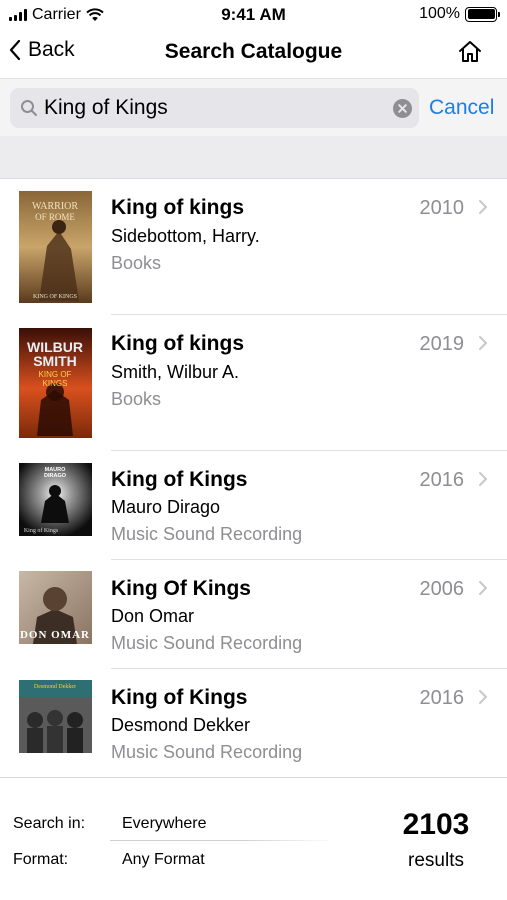  What do you see at coordinates (185, 236) in the screenshot?
I see `result-author: Sidebottom, Harry.` at bounding box center [185, 236].